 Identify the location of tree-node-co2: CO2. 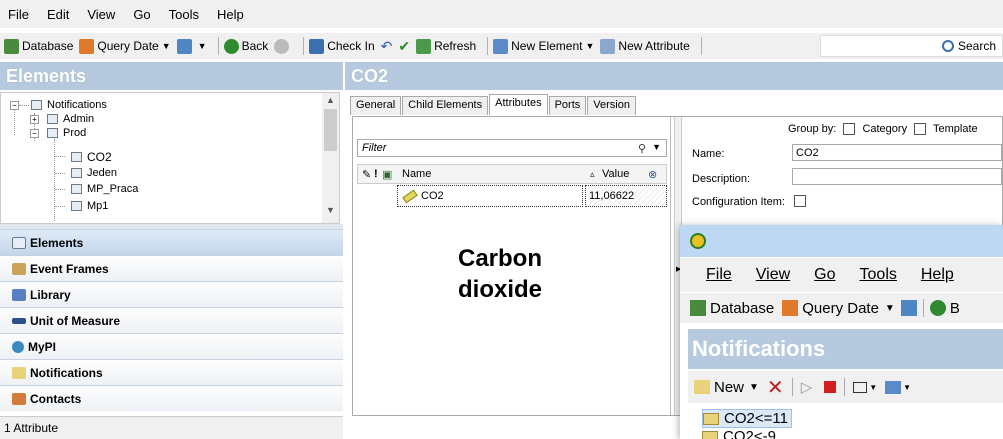
(91, 157).